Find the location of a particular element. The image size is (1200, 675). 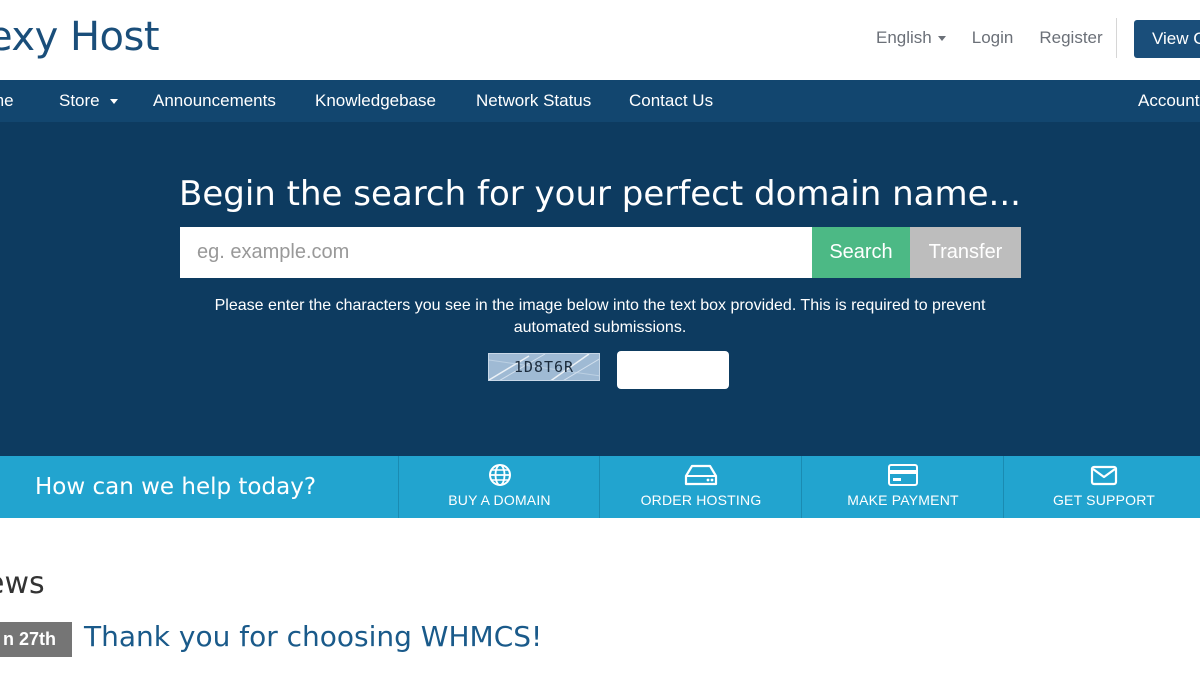

nav-item-account: Account is located at coordinates (1168, 101).